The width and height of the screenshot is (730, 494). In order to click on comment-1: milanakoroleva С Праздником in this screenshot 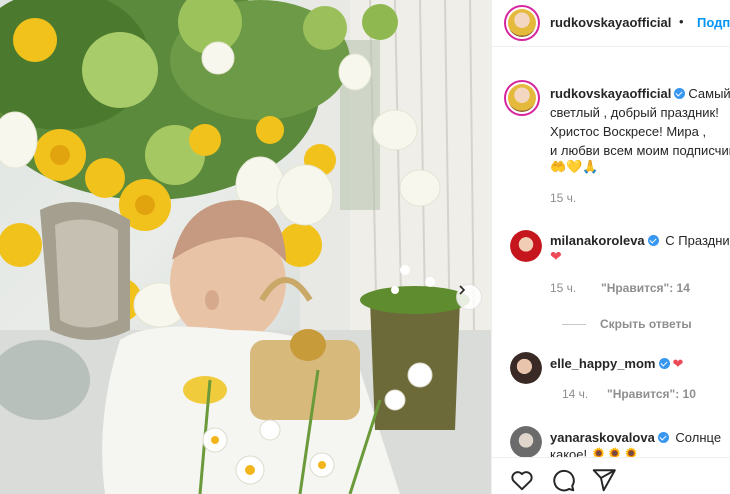, I will do `click(640, 240)`.